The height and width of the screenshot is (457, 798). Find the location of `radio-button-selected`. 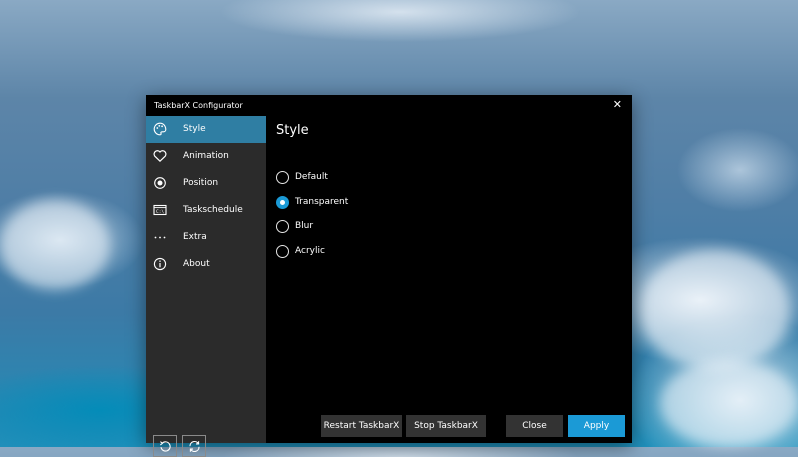

radio-button-selected is located at coordinates (282, 202).